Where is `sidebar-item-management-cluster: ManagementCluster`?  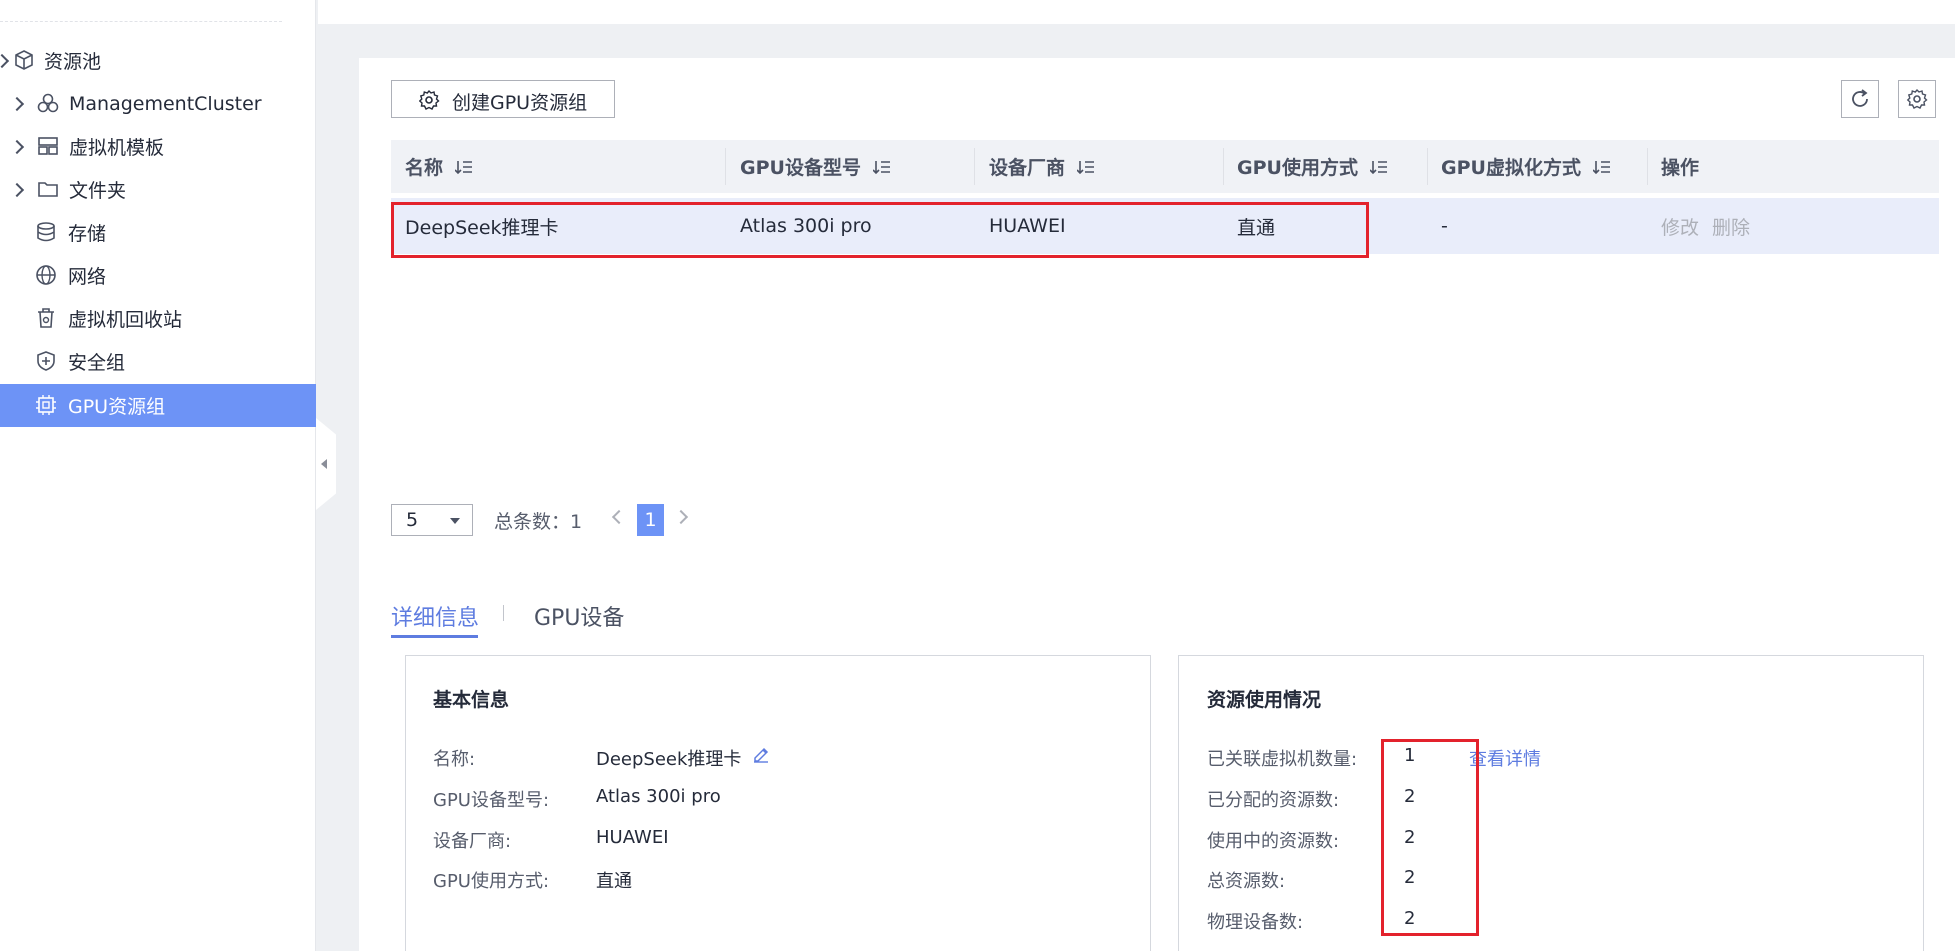
sidebar-item-management-cluster: ManagementCluster is located at coordinates (158, 103).